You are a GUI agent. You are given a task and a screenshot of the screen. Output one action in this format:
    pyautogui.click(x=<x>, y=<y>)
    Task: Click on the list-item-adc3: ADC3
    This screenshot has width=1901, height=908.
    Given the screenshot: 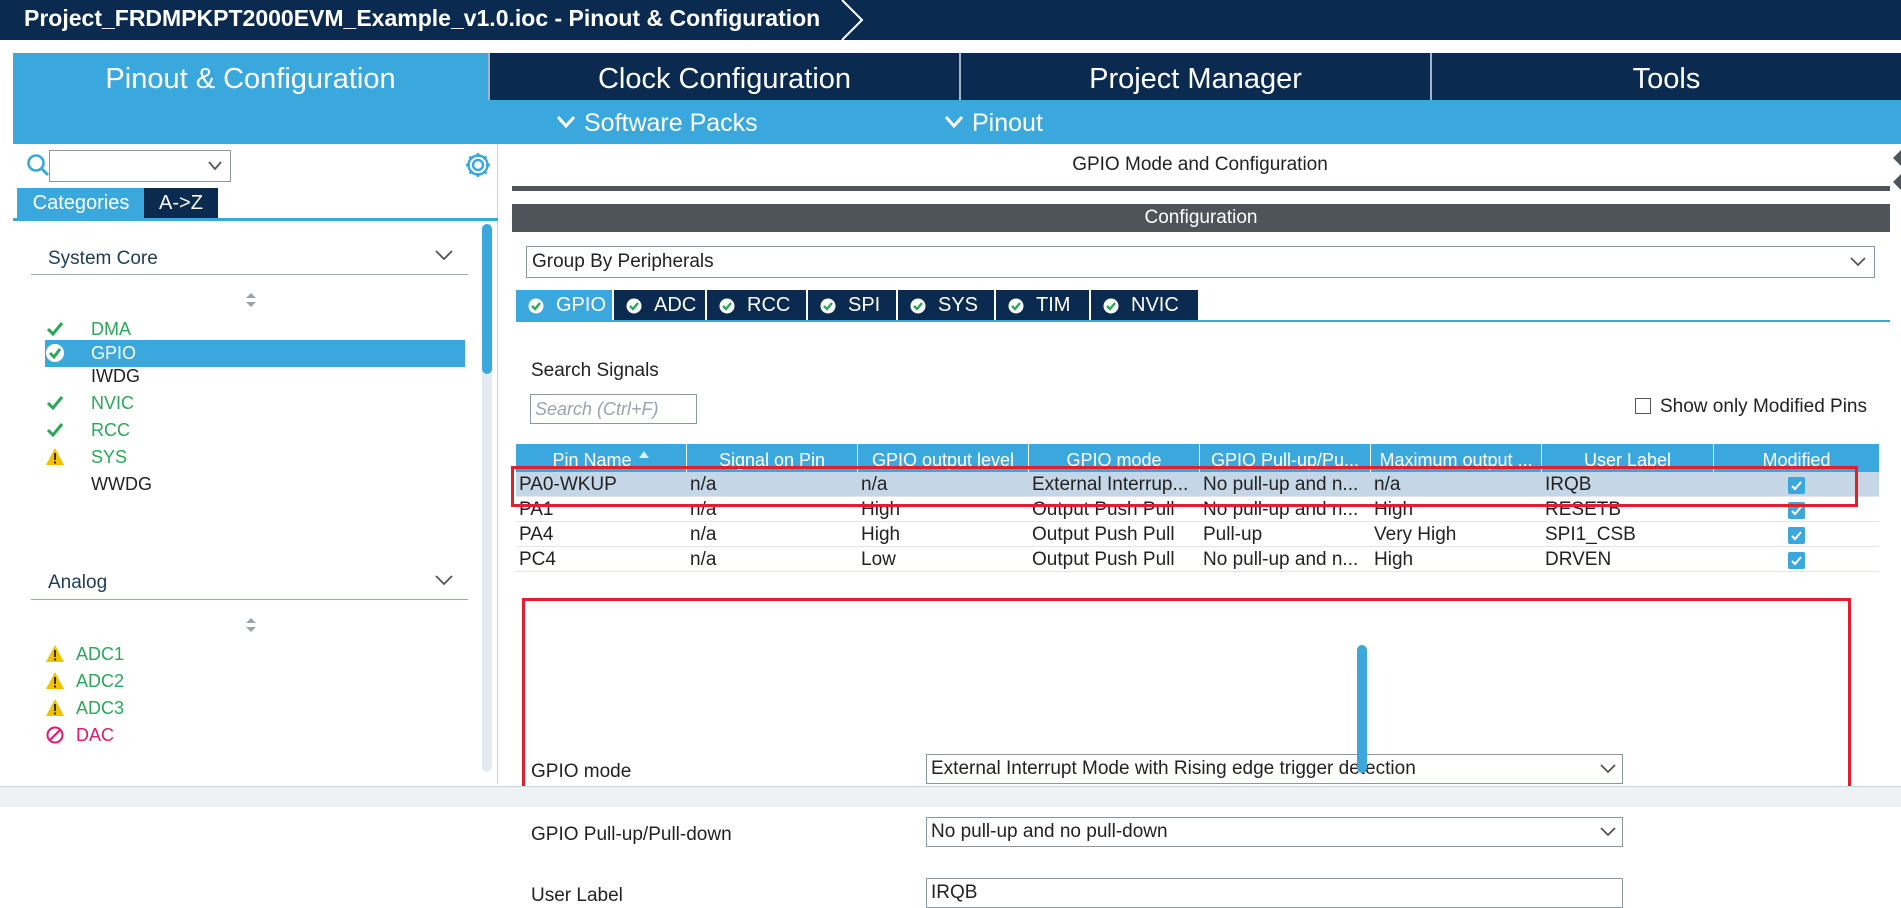 What is the action you would take?
    pyautogui.click(x=255, y=708)
    